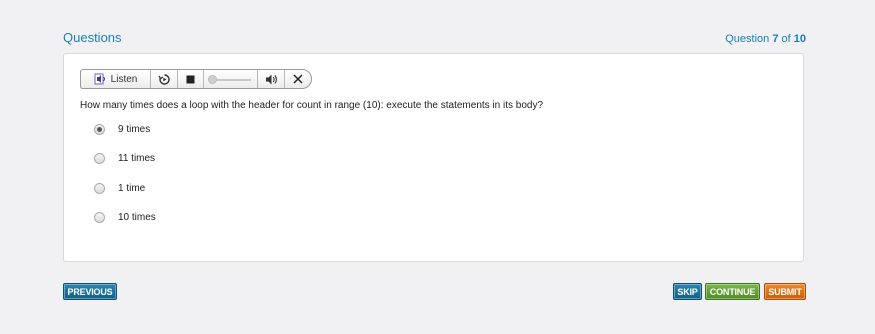 Image resolution: width=875 pixels, height=334 pixels. Describe the element at coordinates (137, 158) in the screenshot. I see `option-label: 11 times` at that location.